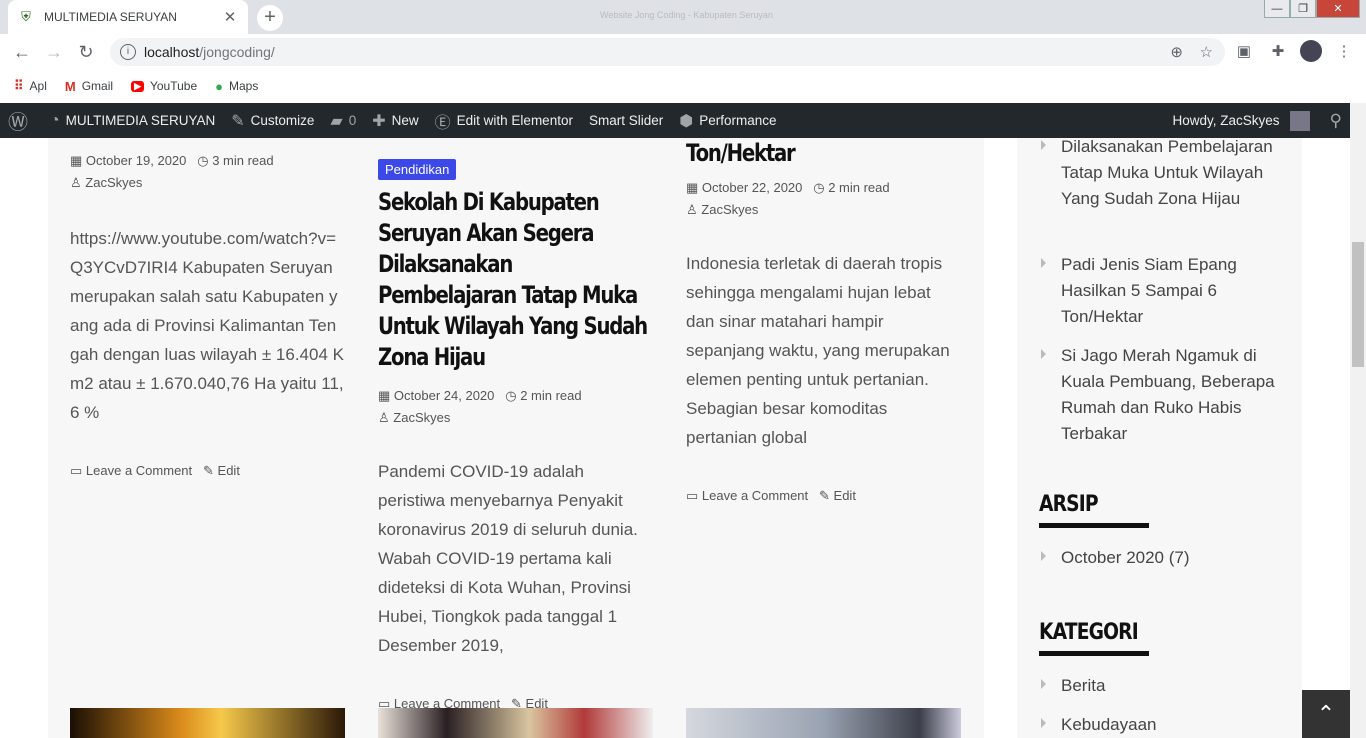 The image size is (1366, 738). I want to click on category-badge: Pendidikan, so click(417, 169).